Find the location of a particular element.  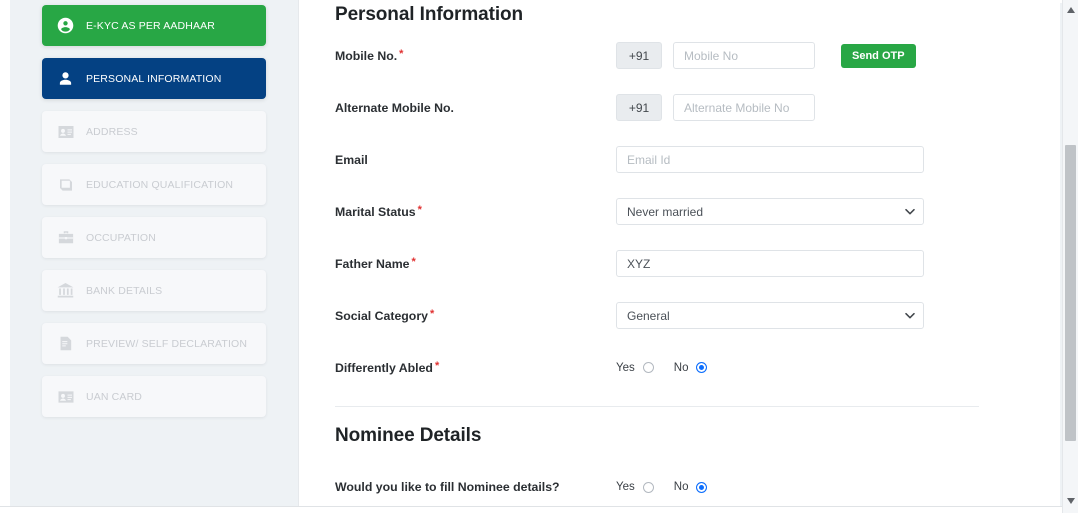

differently-abled-no-option: No is located at coordinates (691, 368).